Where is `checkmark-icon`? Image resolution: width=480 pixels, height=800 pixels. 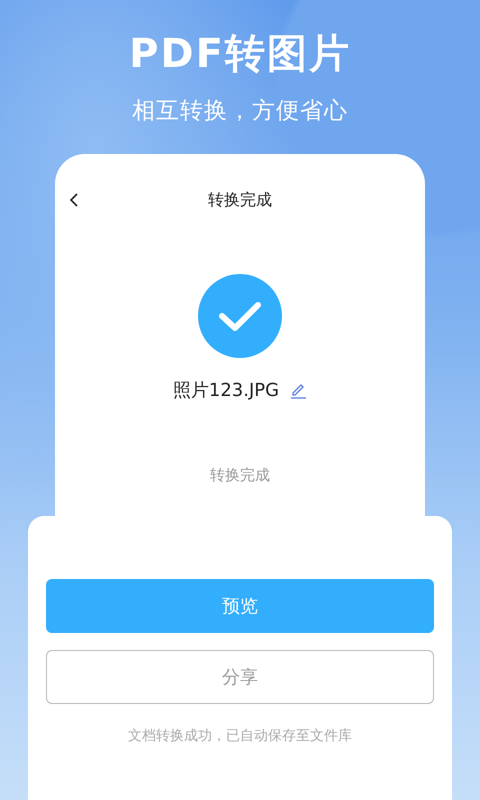
checkmark-icon is located at coordinates (240, 316).